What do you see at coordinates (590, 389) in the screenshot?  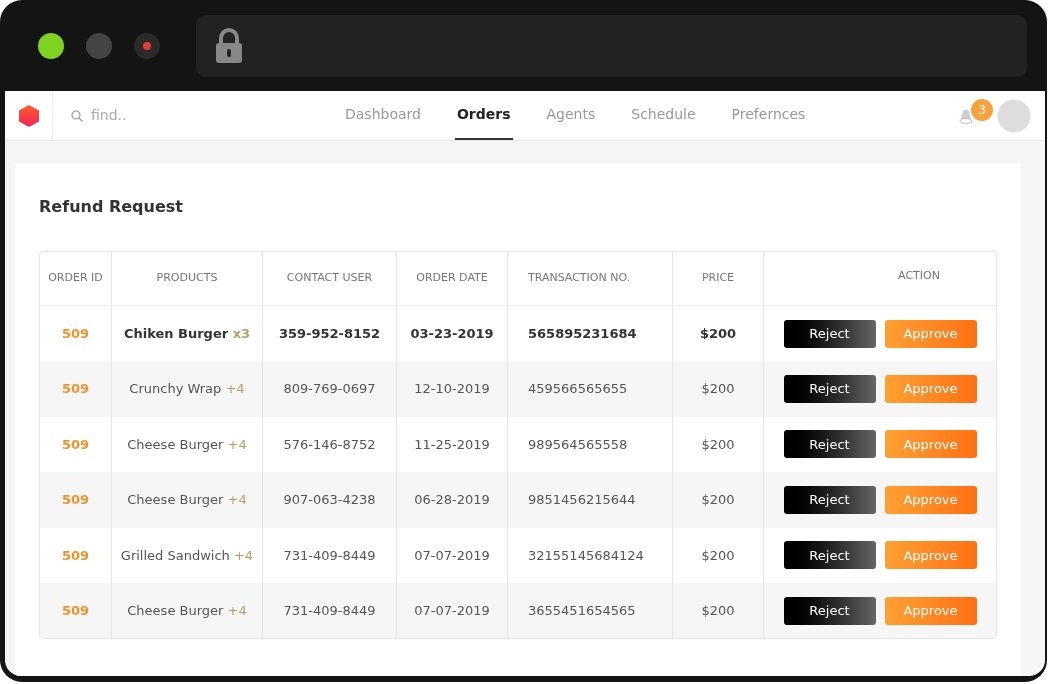 I see `table-cell: 459566565655` at bounding box center [590, 389].